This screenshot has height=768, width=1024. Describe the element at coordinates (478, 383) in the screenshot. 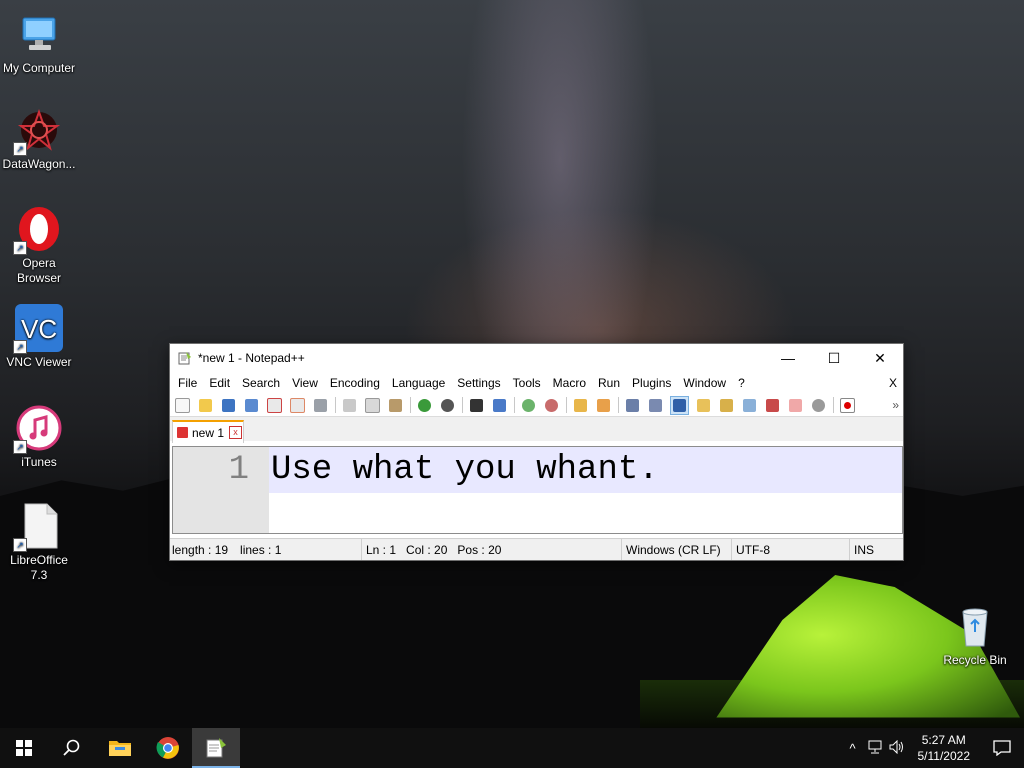

I see `menu-settings: Settings` at that location.